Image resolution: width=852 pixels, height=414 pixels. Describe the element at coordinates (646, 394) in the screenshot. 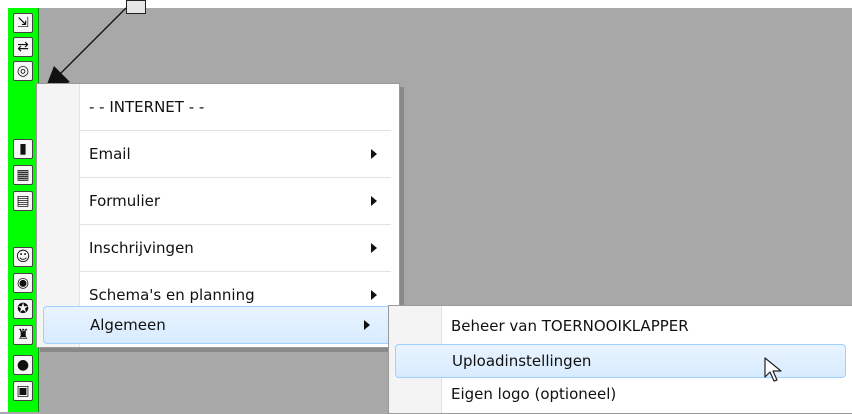

I see `submenu-item-eigen-logo: Eigen logo (optioneel)` at that location.